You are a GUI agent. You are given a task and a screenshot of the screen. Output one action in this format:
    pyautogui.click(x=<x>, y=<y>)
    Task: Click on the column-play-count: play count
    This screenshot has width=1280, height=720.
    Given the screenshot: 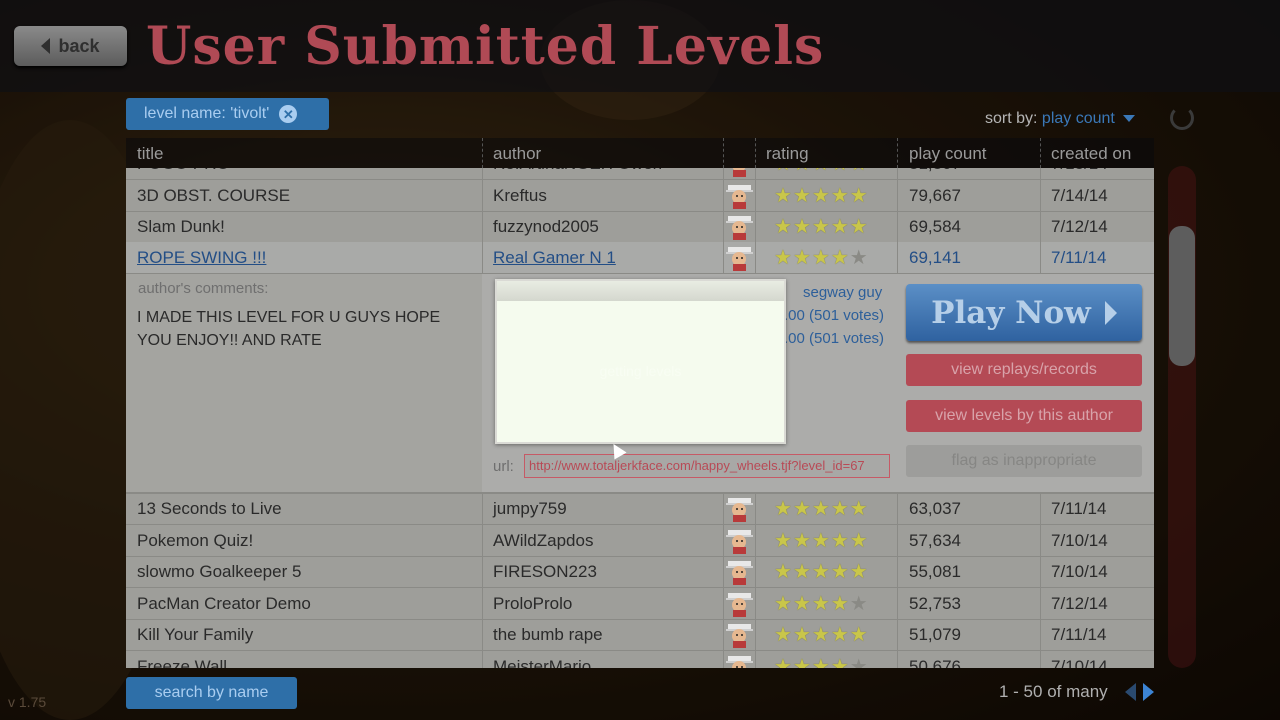 What is the action you would take?
    pyautogui.click(x=948, y=154)
    